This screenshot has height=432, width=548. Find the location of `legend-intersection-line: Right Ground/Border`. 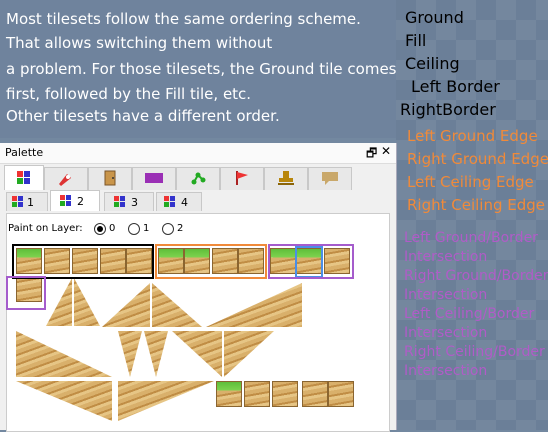

legend-intersection-line: Right Ground/Border is located at coordinates (476, 276).